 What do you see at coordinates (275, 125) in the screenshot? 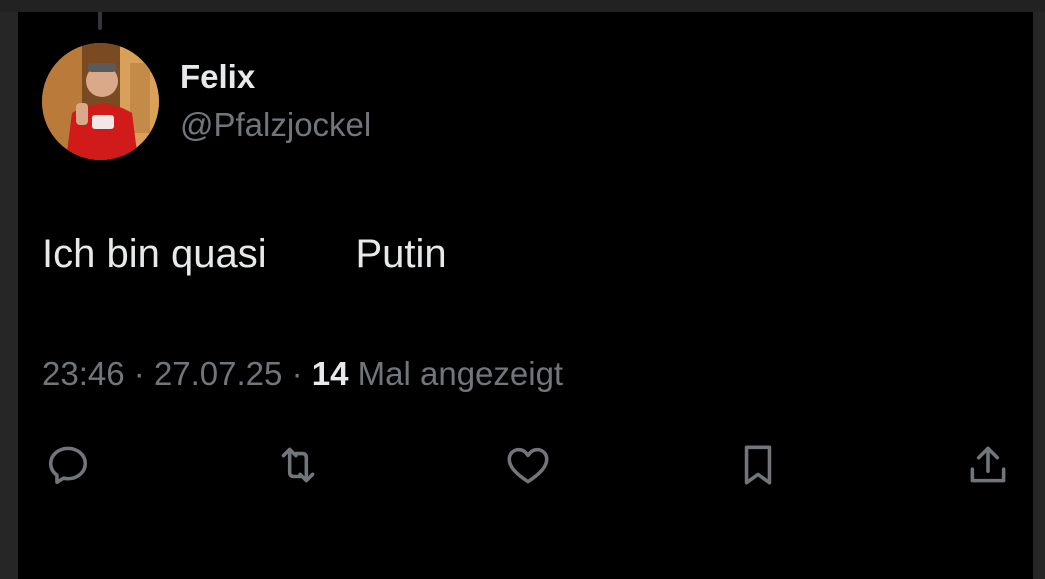
I see `author-handle: @Pfalzjockel` at bounding box center [275, 125].